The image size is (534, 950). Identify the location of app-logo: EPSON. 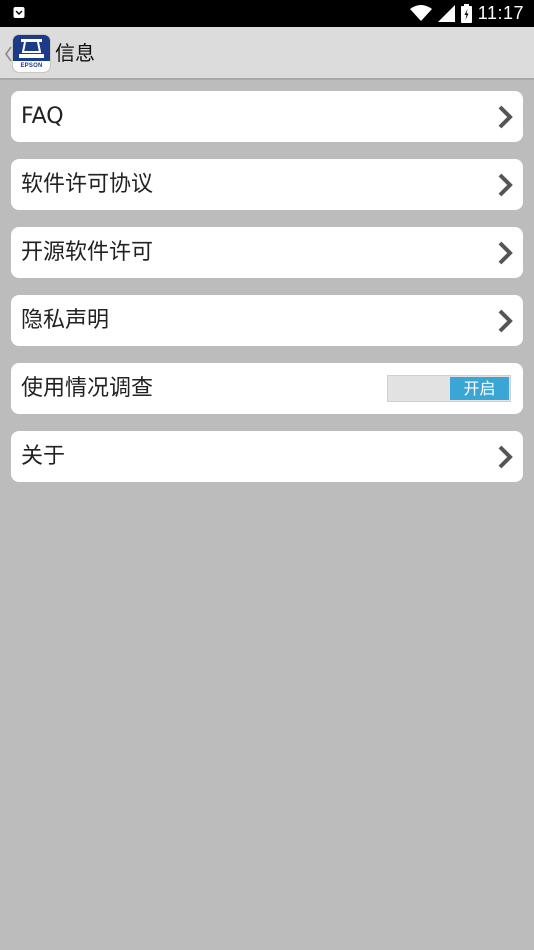
(31, 53).